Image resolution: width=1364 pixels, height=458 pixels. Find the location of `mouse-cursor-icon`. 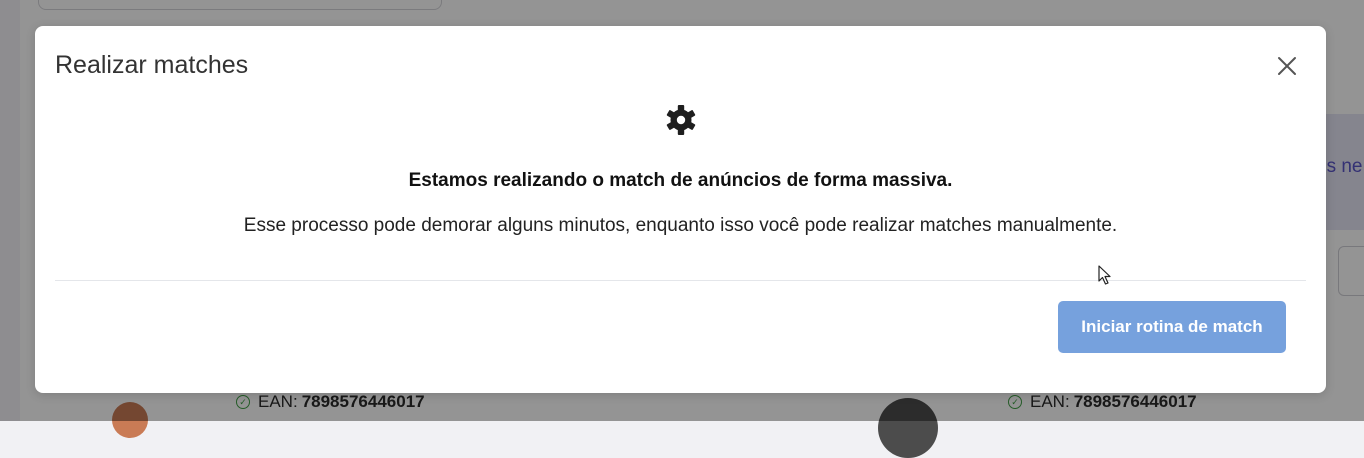

mouse-cursor-icon is located at coordinates (1105, 275).